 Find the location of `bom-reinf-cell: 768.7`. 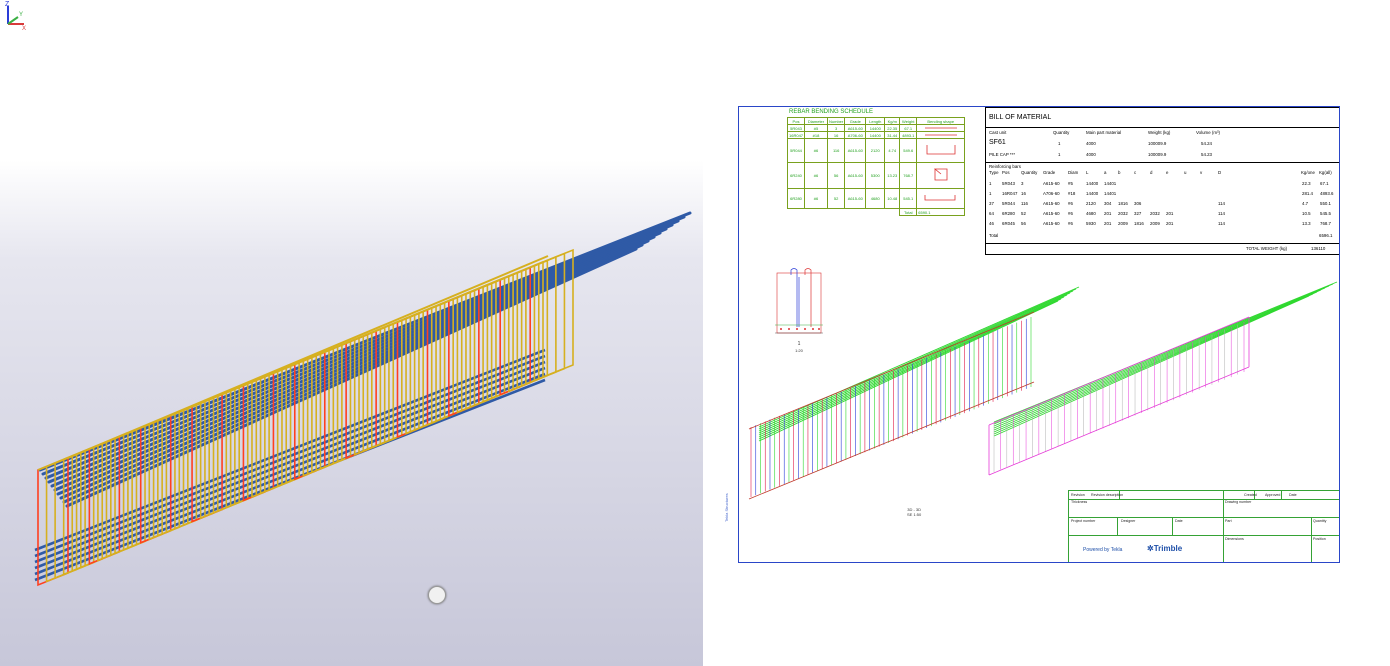

bom-reinf-cell: 768.7 is located at coordinates (1325, 223).